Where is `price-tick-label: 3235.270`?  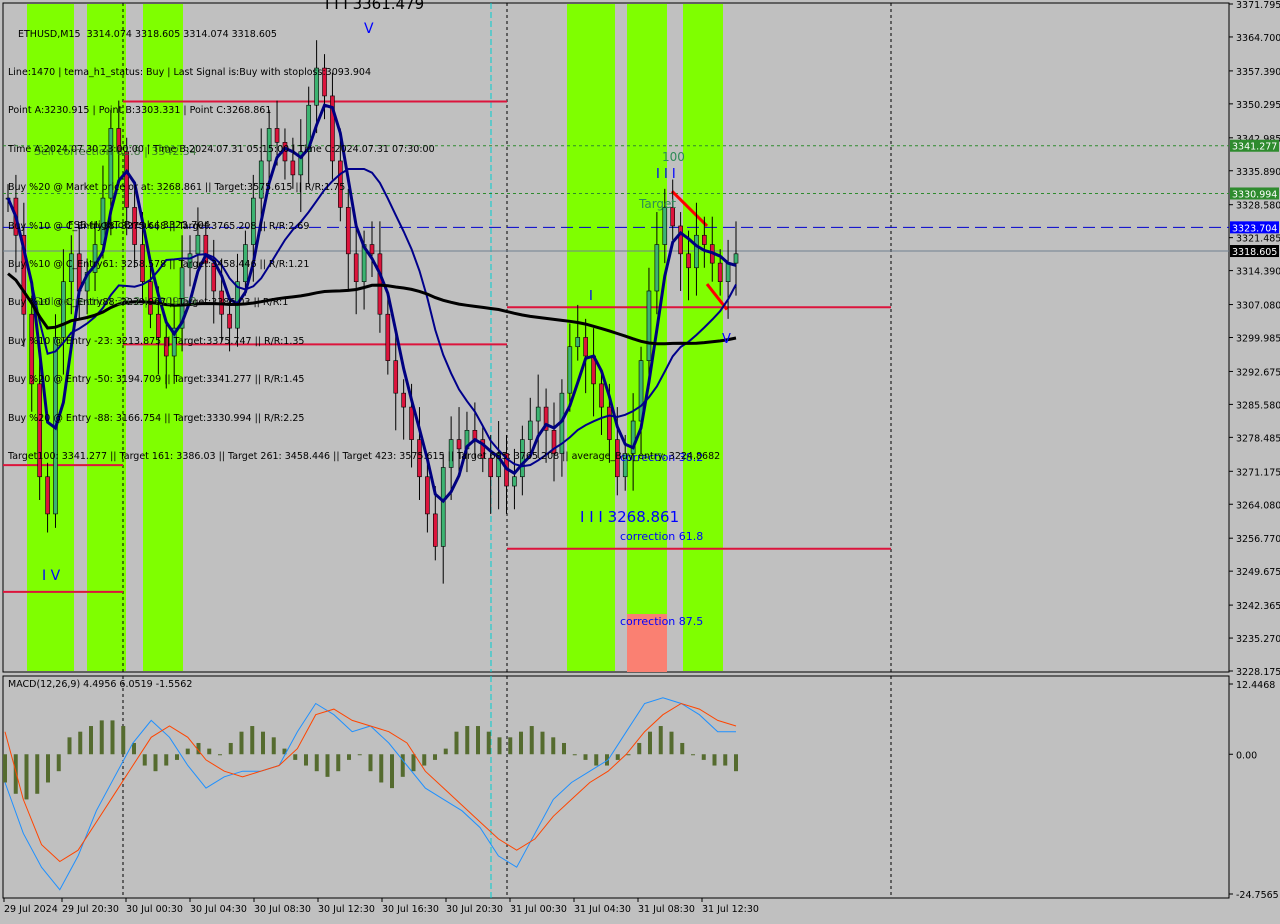
price-tick-label: 3235.270 is located at coordinates (1258, 639).